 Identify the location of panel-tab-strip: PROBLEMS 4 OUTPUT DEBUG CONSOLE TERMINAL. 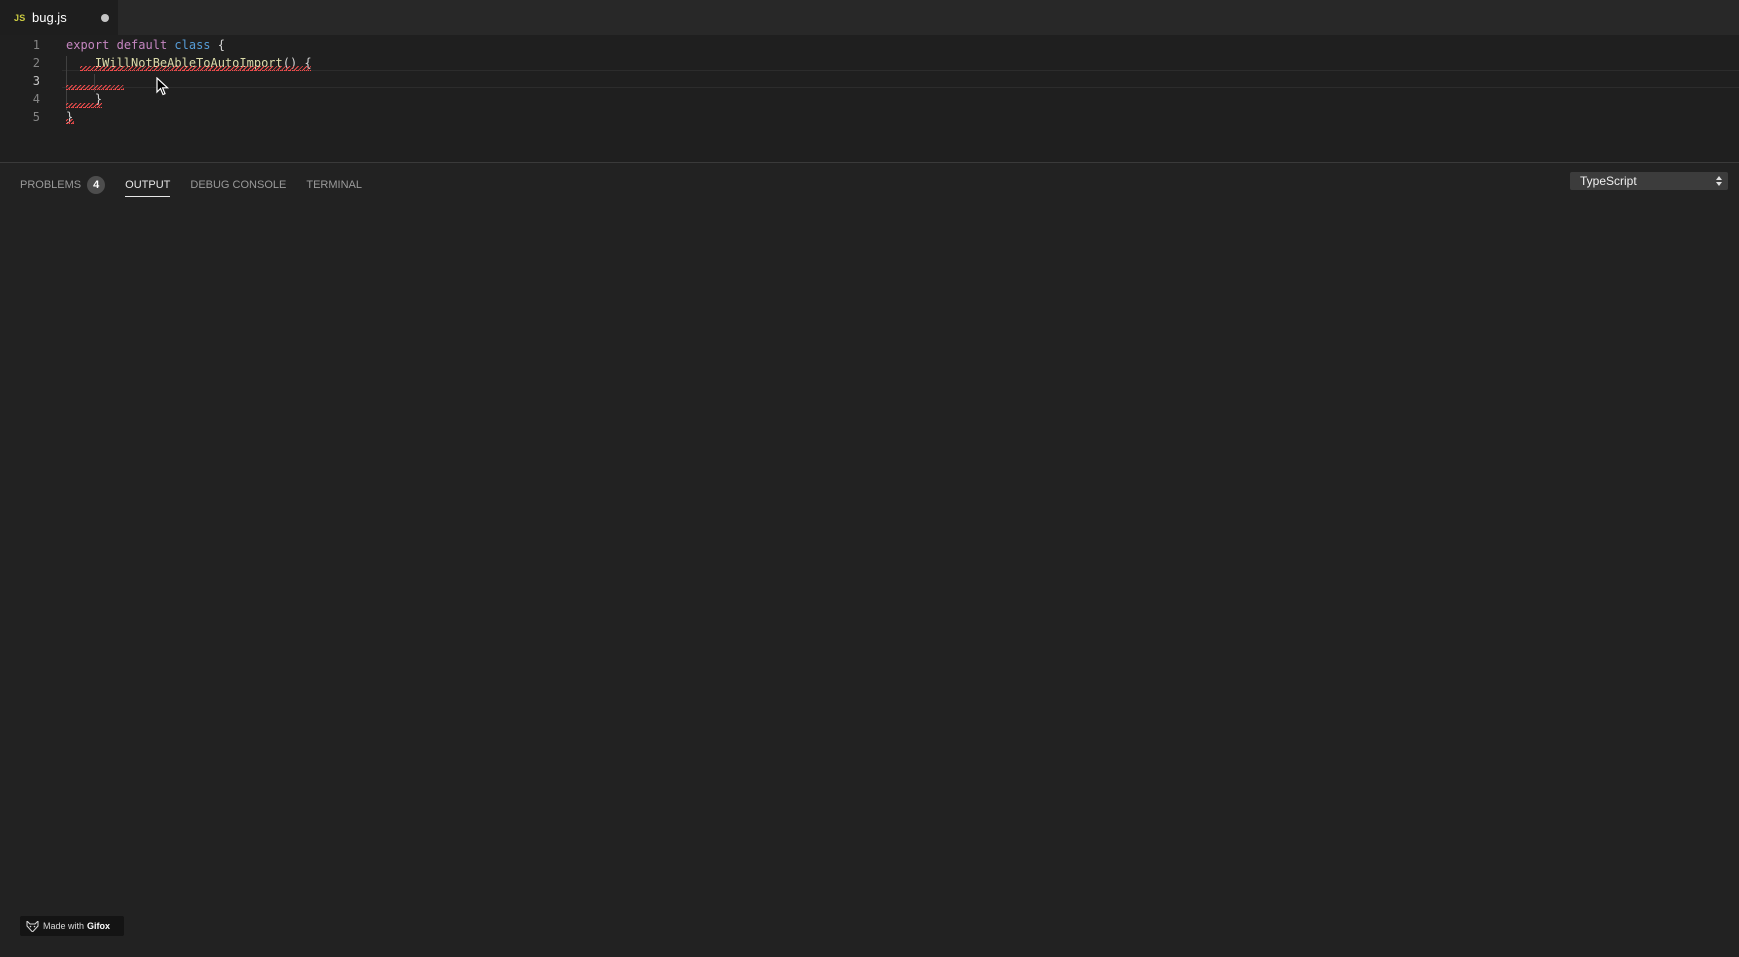
(201, 185).